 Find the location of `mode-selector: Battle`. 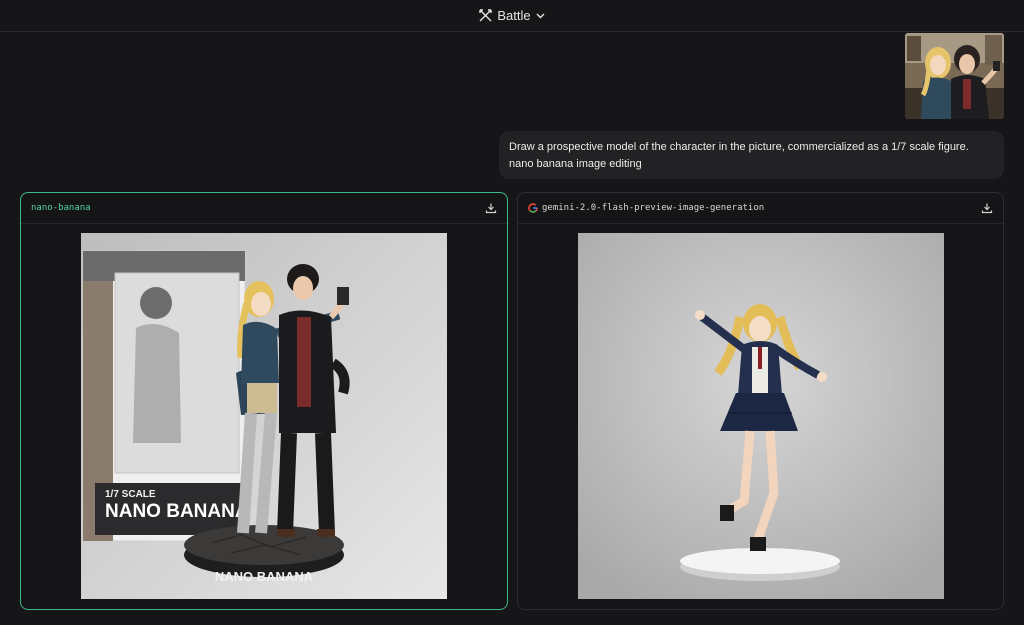

mode-selector: Battle is located at coordinates (512, 15).